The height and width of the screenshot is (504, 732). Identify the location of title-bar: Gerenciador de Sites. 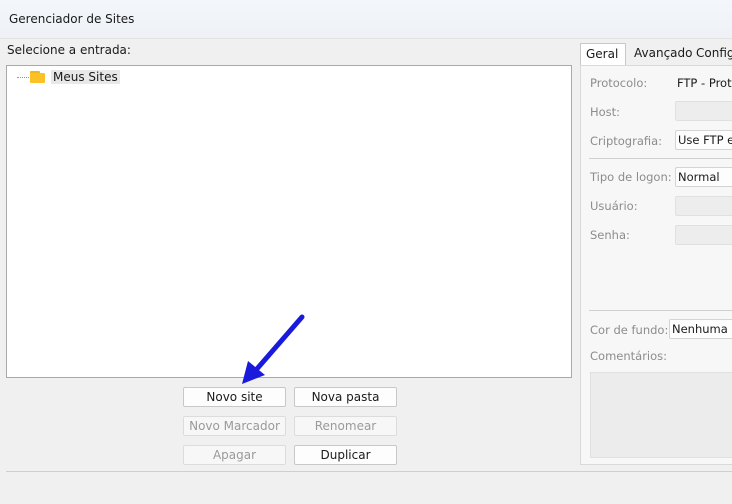
(366, 19).